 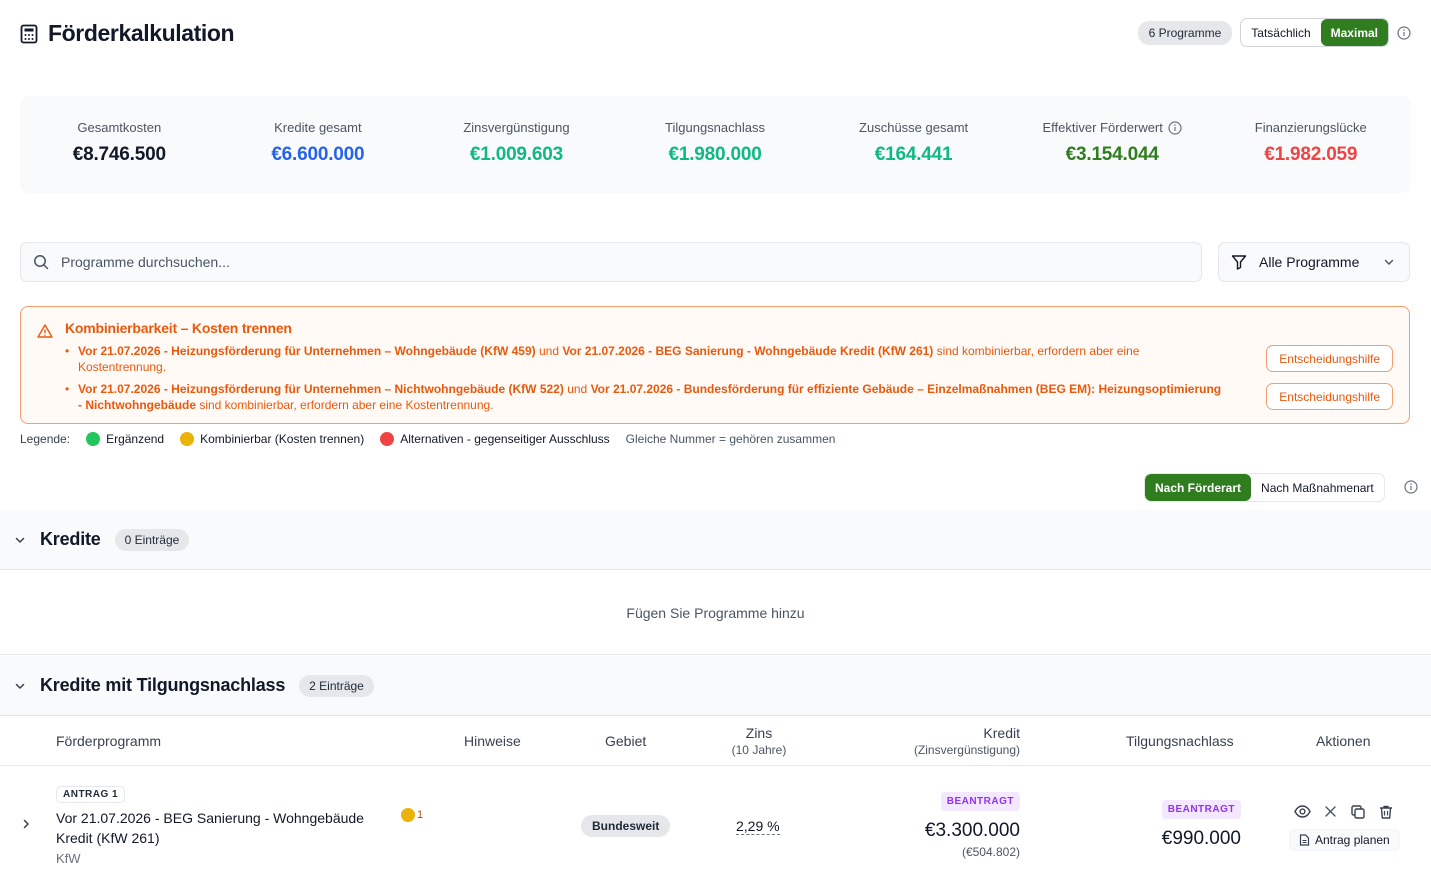 I want to click on section-title: Kredite, so click(x=70, y=539).